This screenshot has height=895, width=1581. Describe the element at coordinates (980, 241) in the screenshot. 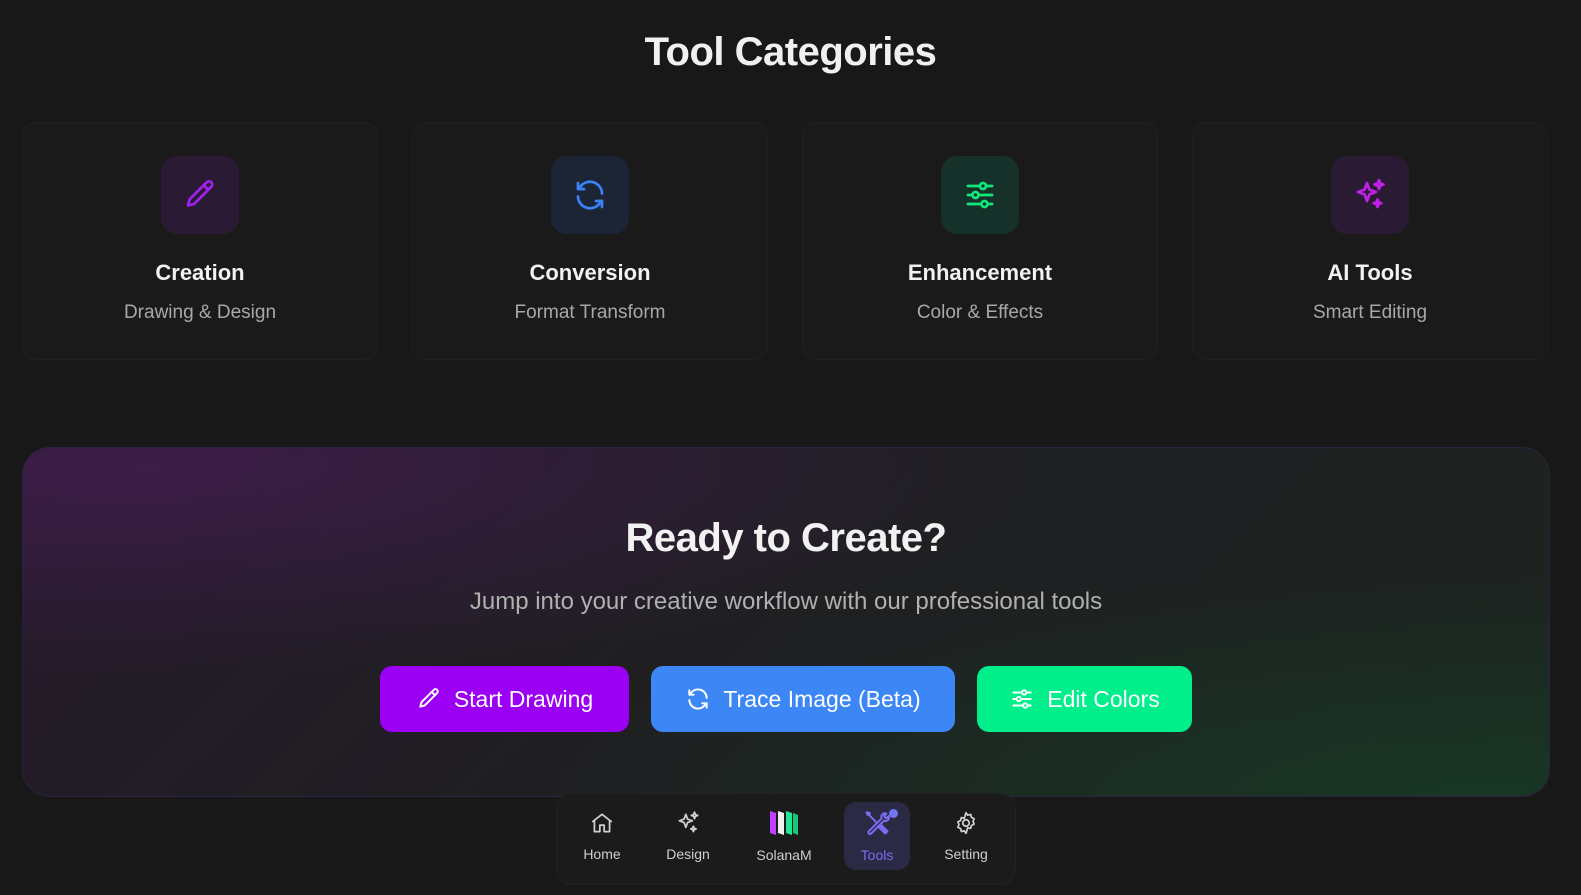

I see `category-card-enhancement: Enhancement Color & Effects` at that location.